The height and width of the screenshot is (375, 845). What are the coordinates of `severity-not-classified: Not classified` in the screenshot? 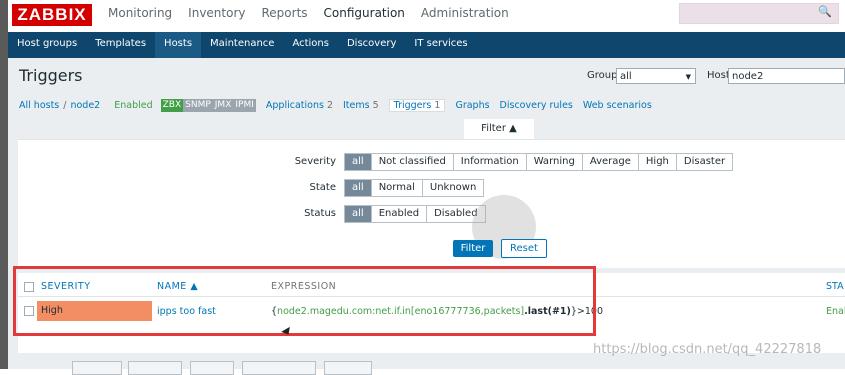 It's located at (412, 162).